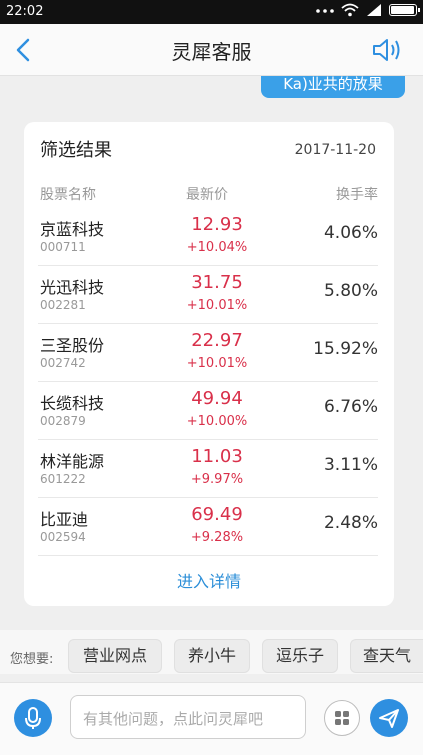 This screenshot has height=755, width=423. I want to click on stock-price: 22.97, so click(217, 340).